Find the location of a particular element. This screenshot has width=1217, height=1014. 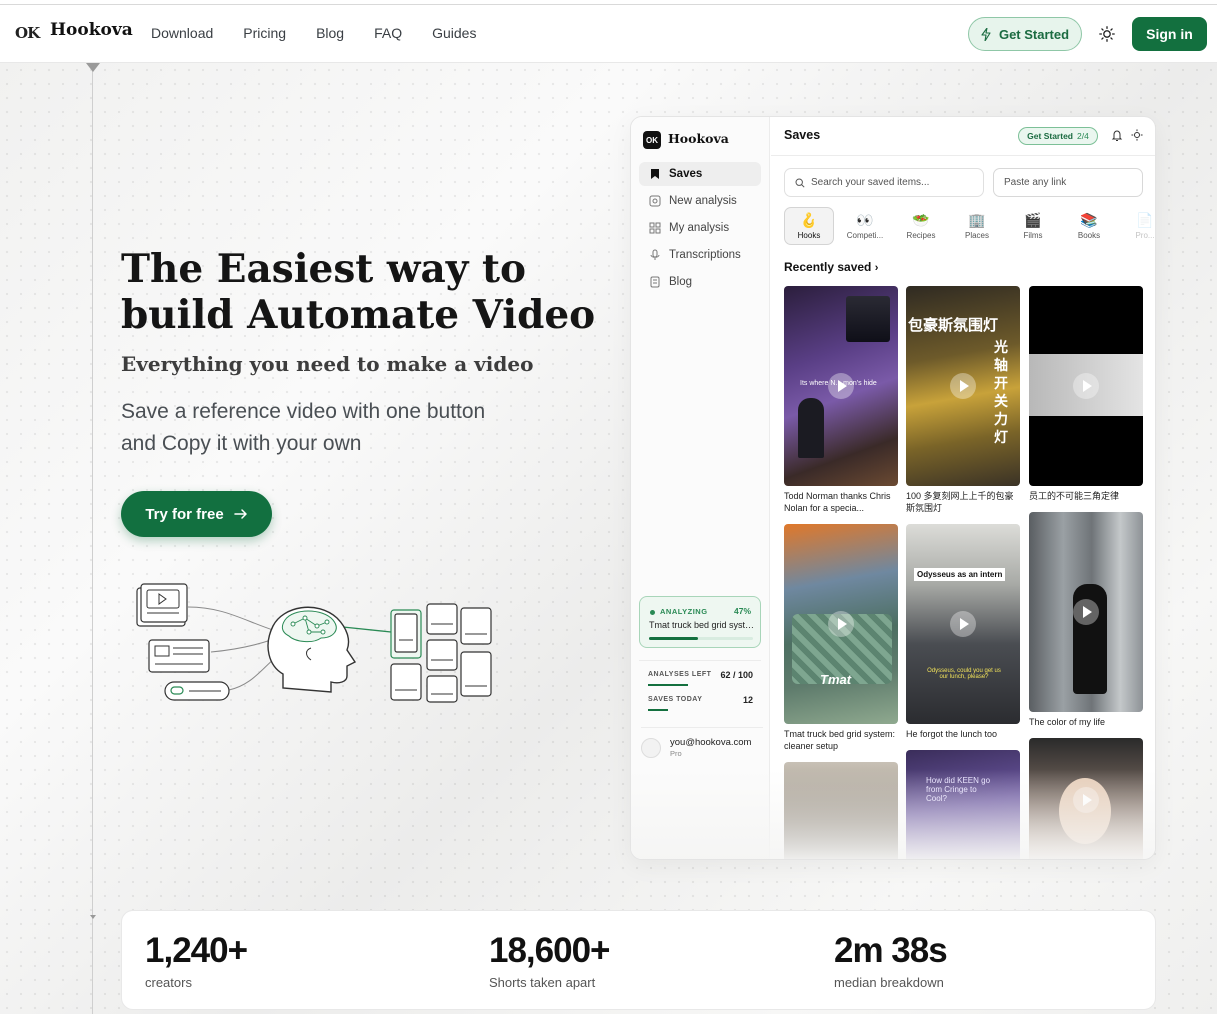

saves-today-value: 12 is located at coordinates (747, 700).